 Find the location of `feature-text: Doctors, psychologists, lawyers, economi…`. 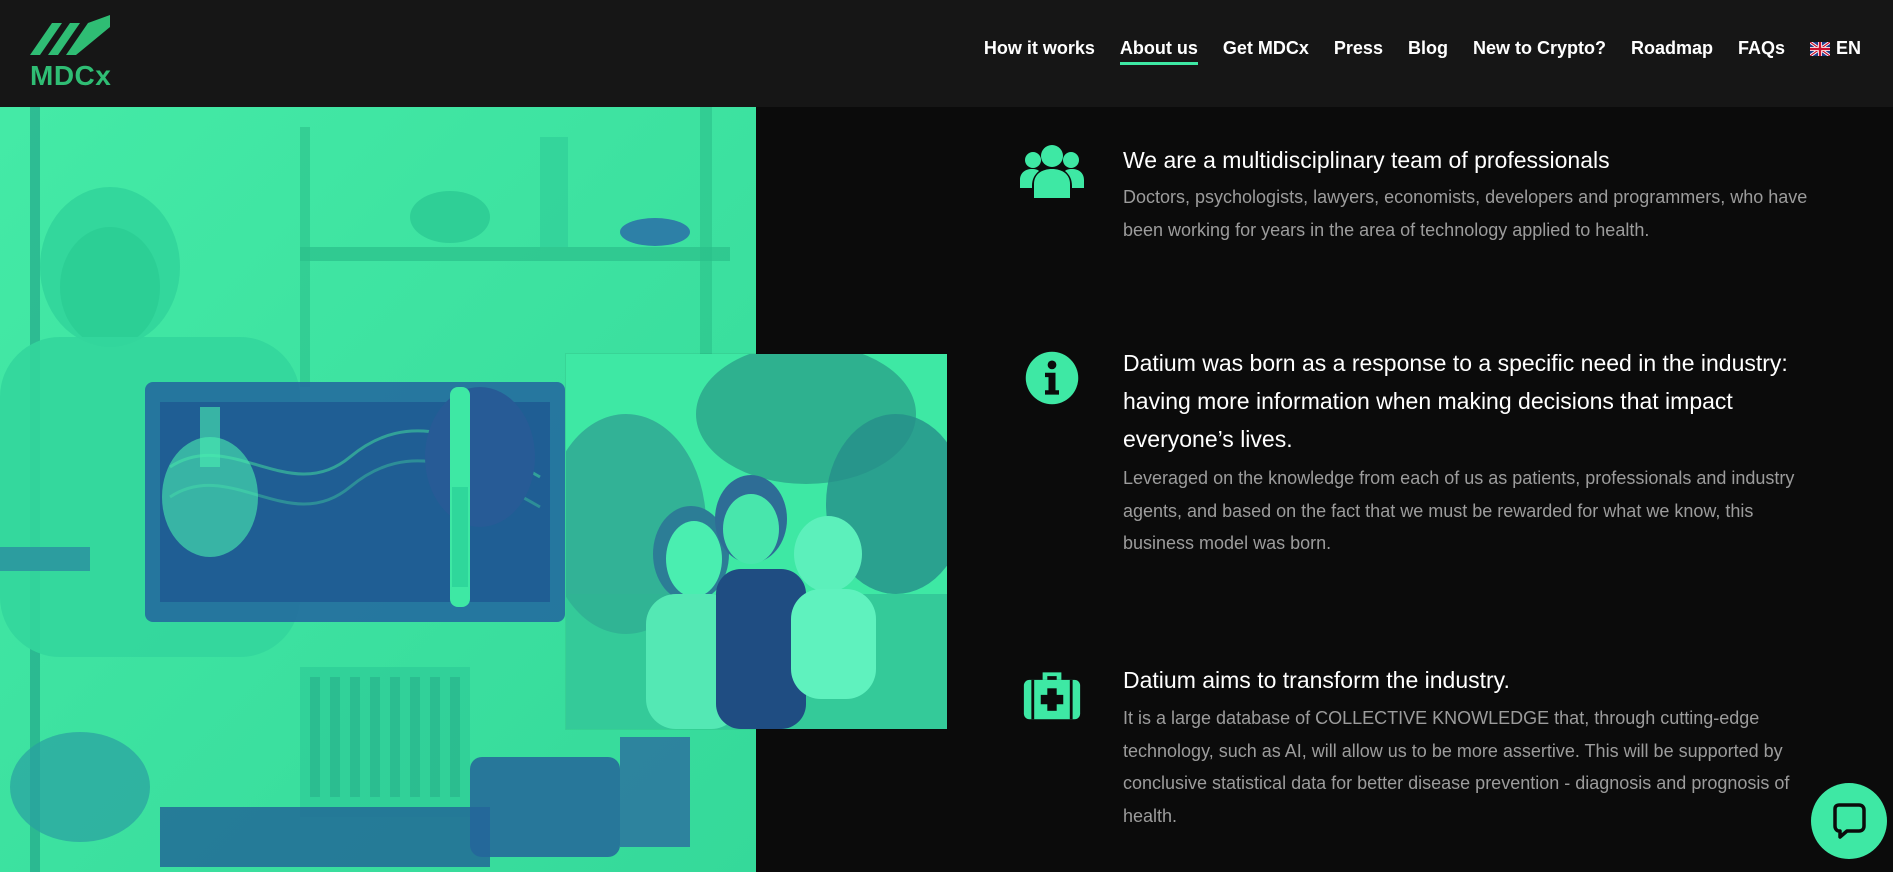

feature-text: Doctors, psychologists, lawyers, economi… is located at coordinates (1465, 213).